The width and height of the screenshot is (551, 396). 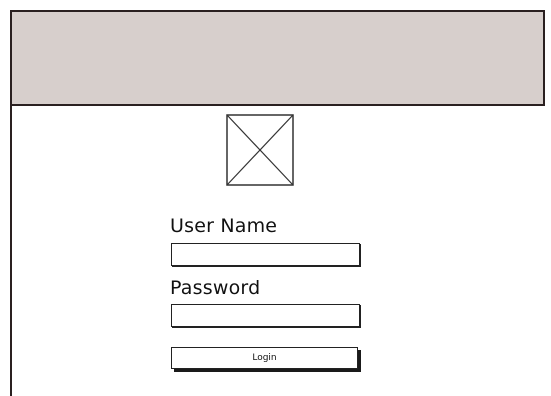 I want to click on username-label: User Name, so click(x=224, y=226).